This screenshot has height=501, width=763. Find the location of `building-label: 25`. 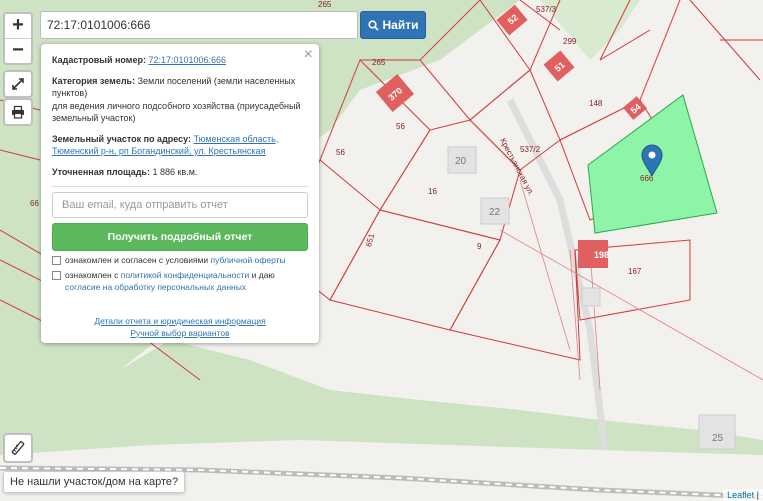

building-label: 25 is located at coordinates (718, 438).